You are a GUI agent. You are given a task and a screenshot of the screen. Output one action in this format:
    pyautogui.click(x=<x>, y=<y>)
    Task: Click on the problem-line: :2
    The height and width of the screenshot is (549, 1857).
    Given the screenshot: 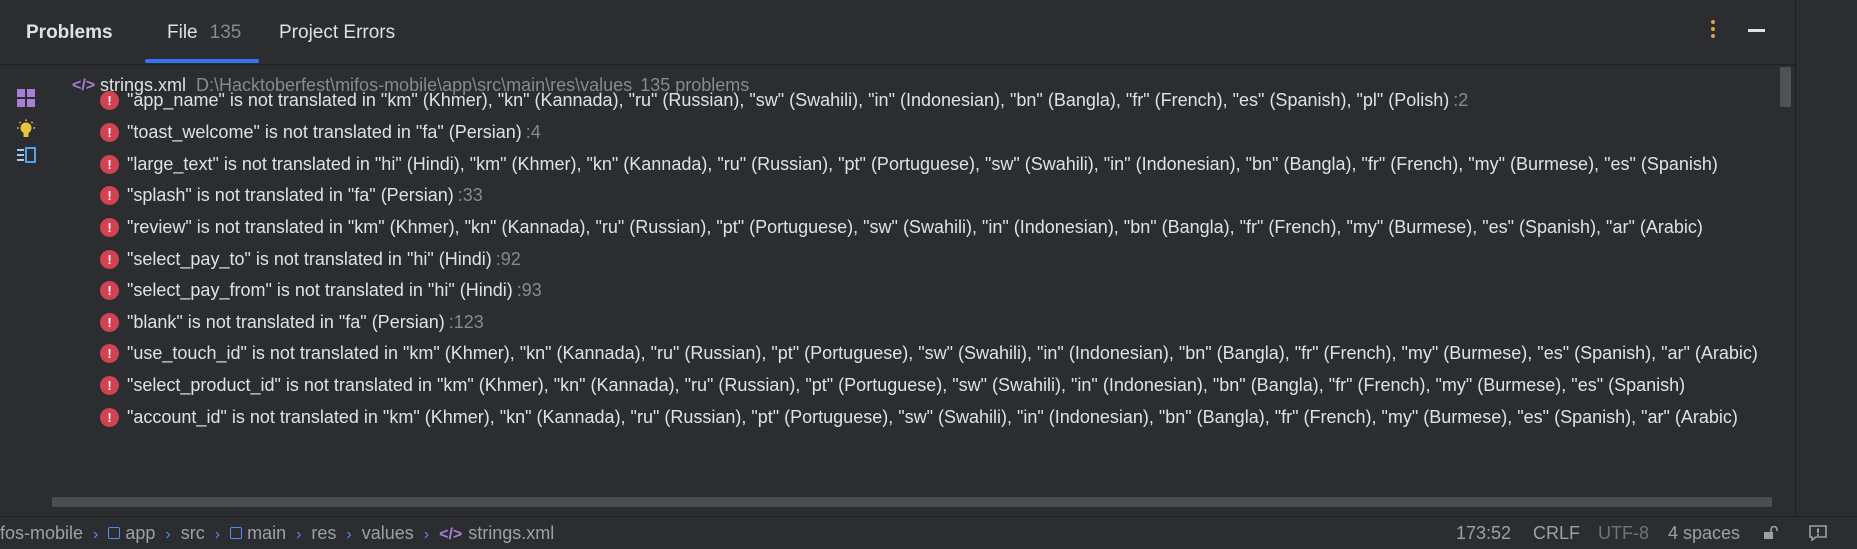 What is the action you would take?
    pyautogui.click(x=1461, y=100)
    